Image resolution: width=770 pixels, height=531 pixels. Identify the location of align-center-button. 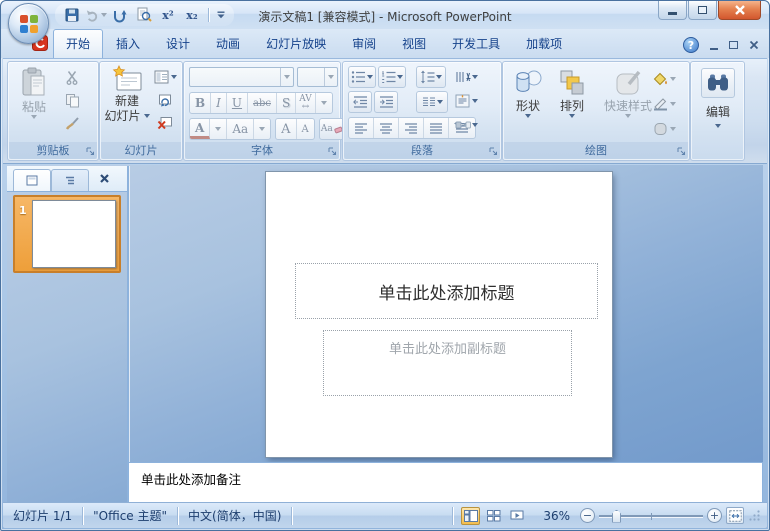
(386, 128).